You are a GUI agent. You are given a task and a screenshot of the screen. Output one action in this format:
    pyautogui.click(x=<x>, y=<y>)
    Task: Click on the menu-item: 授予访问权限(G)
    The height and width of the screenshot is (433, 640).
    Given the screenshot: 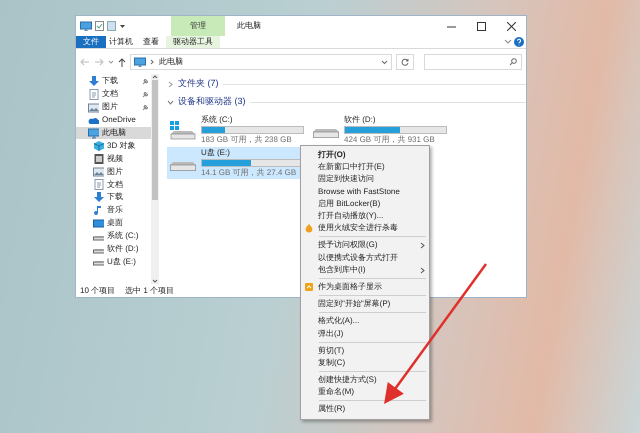 What is the action you would take?
    pyautogui.click(x=365, y=245)
    